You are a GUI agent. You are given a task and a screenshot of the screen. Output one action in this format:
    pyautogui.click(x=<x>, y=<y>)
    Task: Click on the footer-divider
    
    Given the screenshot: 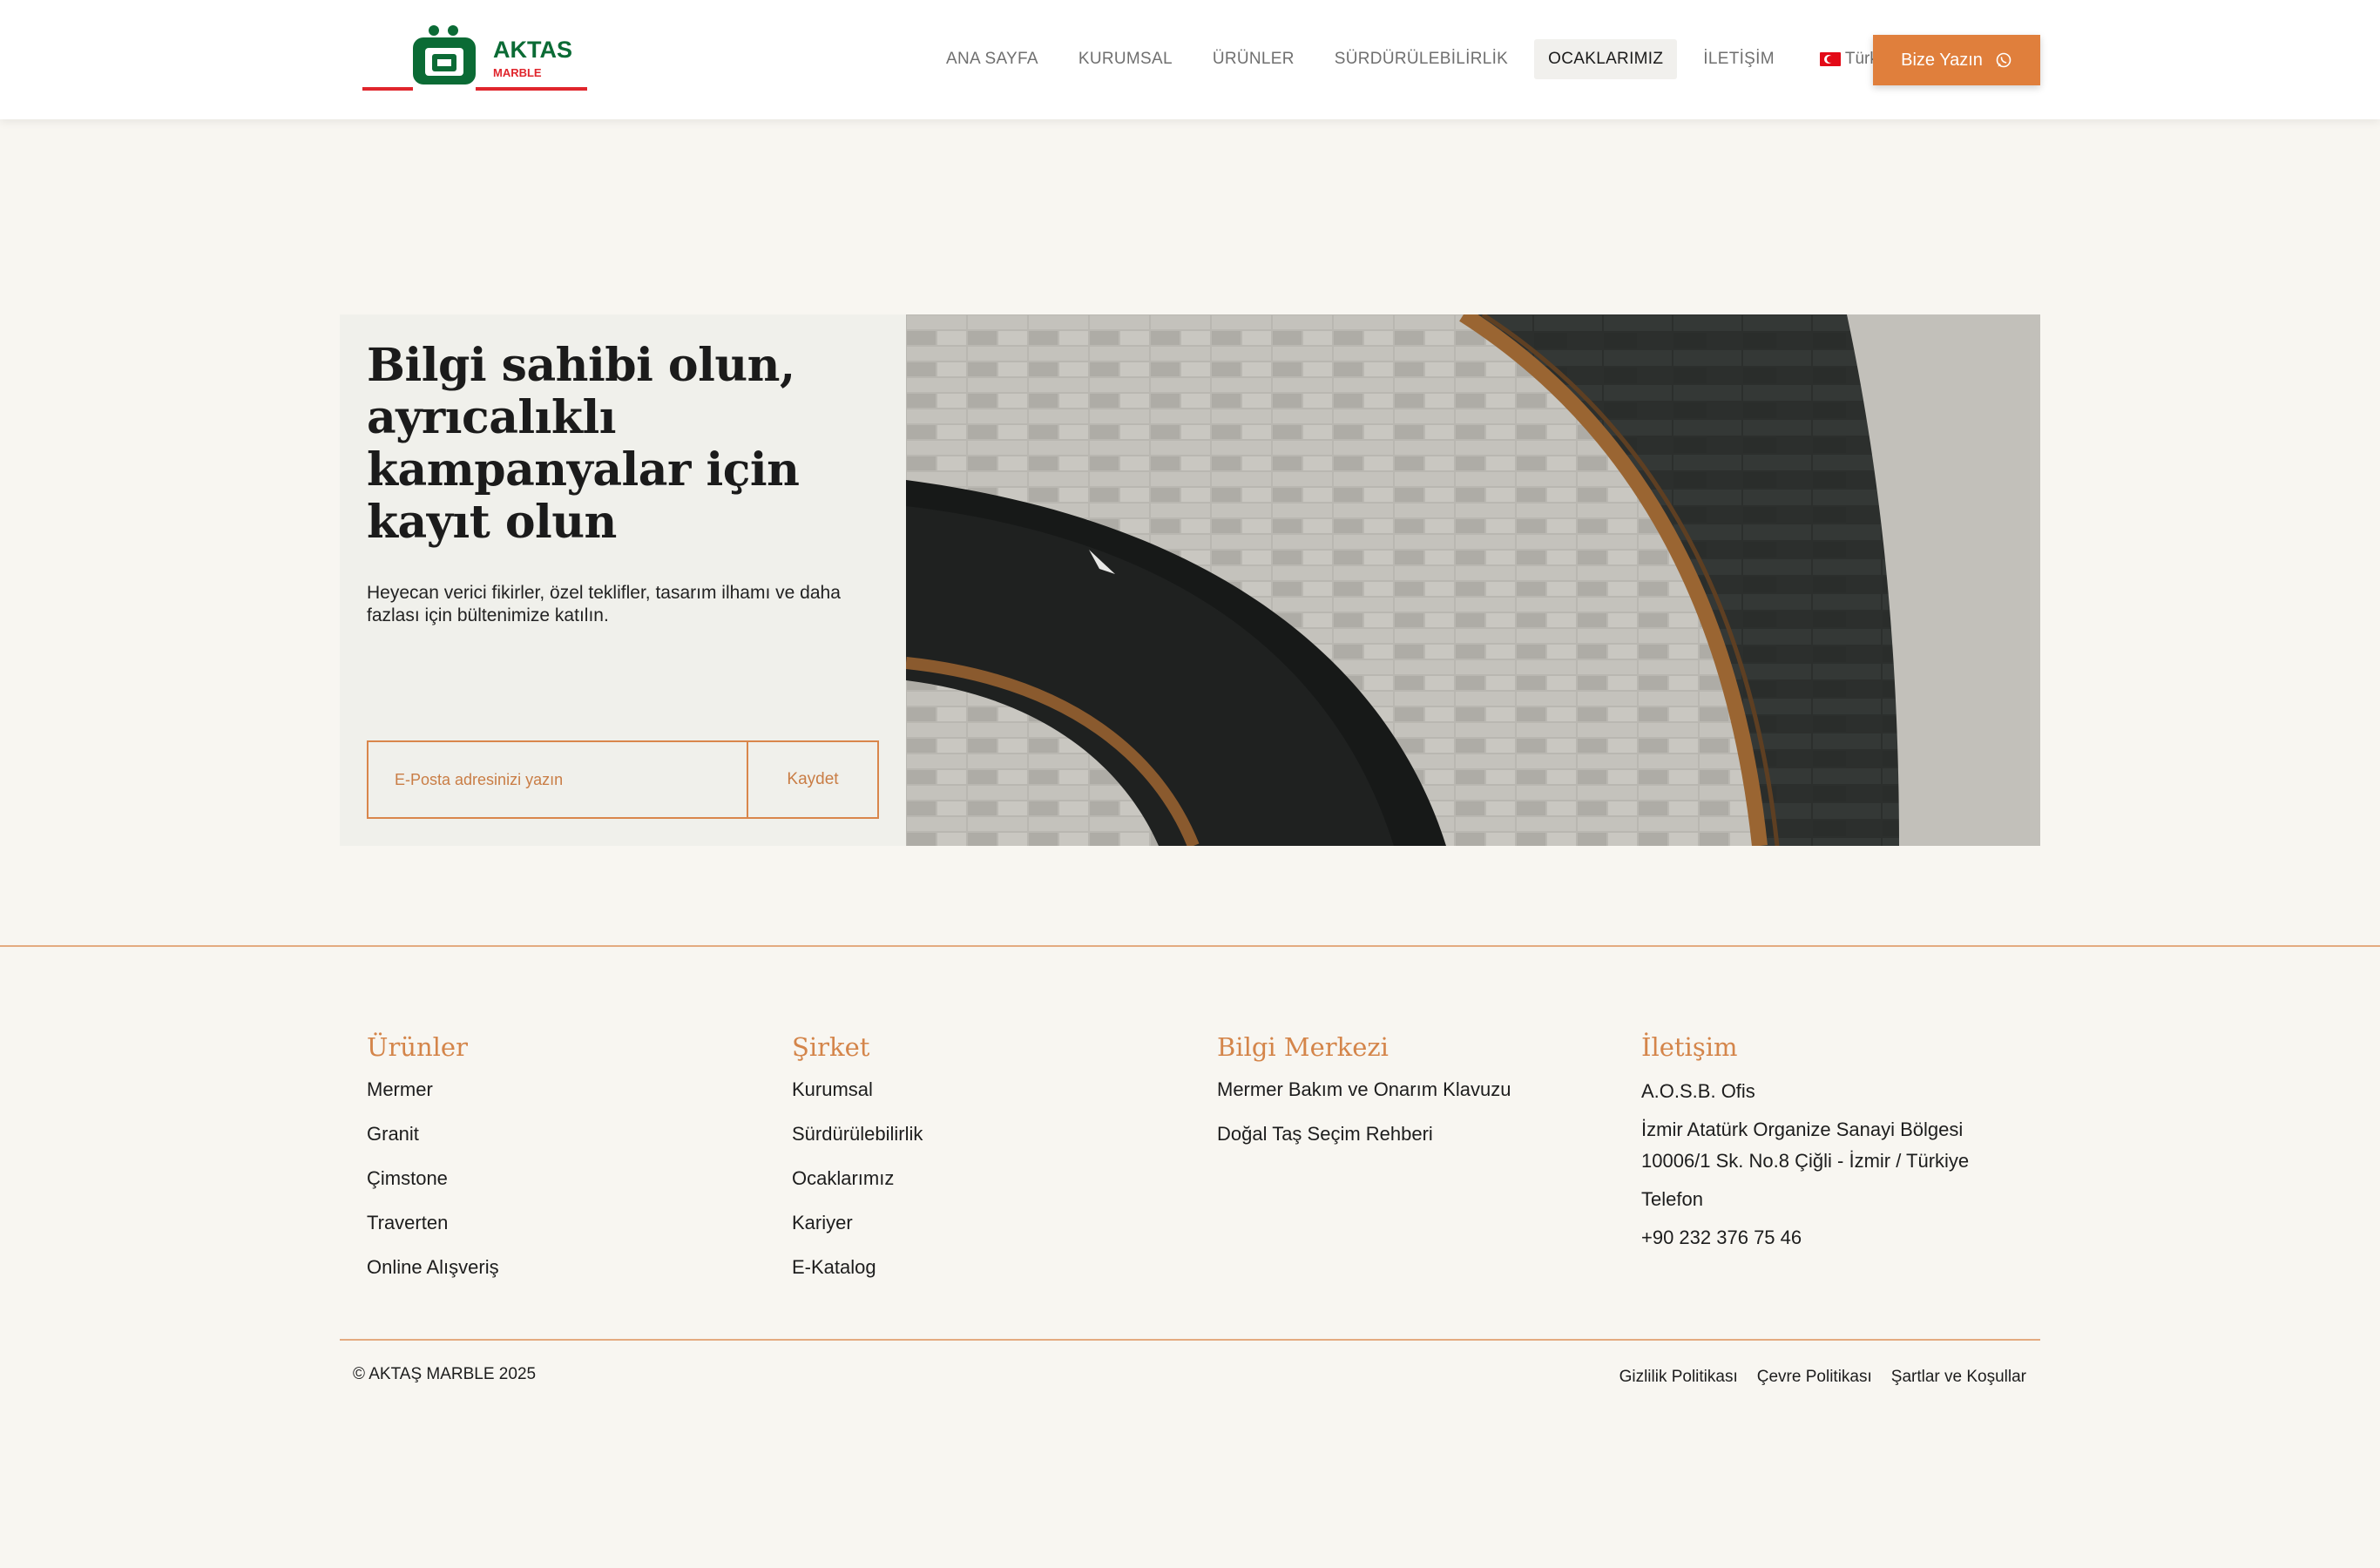 What is the action you would take?
    pyautogui.click(x=1190, y=946)
    